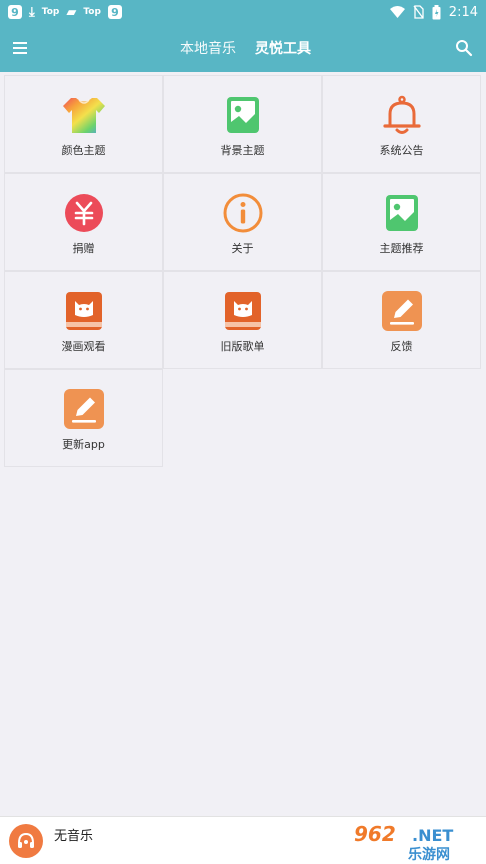  What do you see at coordinates (375, 834) in the screenshot?
I see `svg-text: 962` at bounding box center [375, 834].